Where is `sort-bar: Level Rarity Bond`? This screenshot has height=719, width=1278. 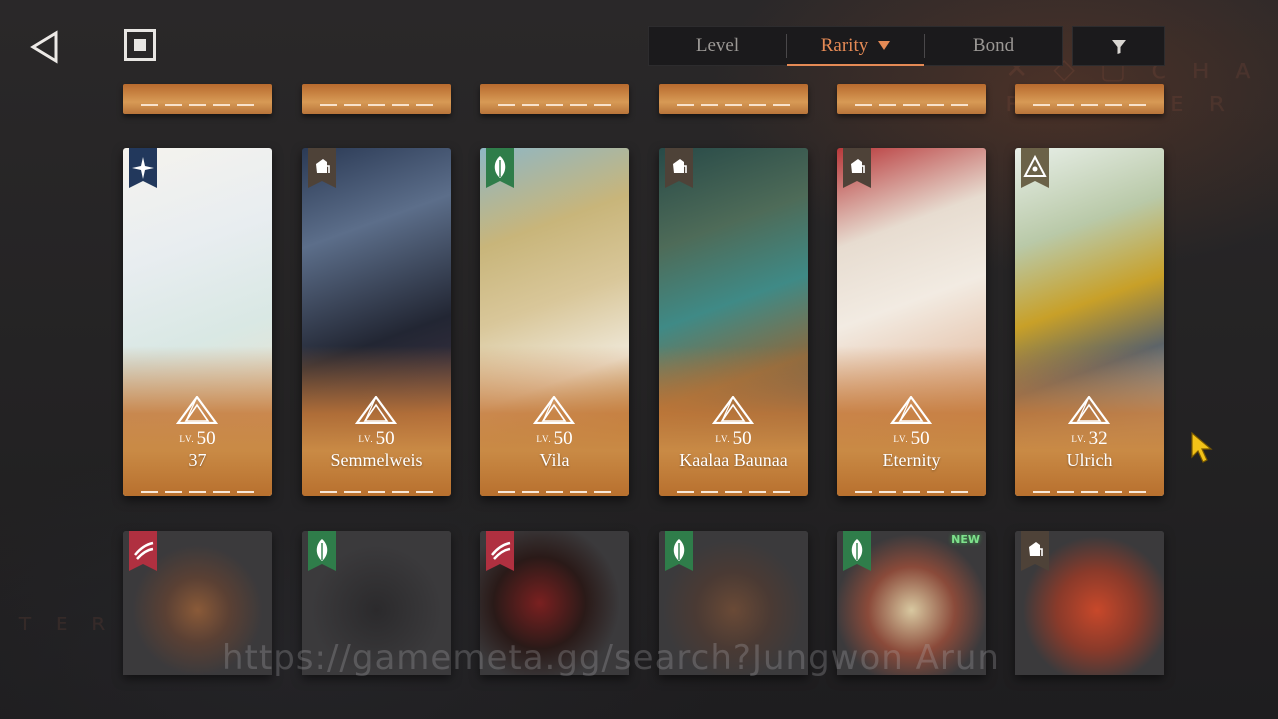 sort-bar: Level Rarity Bond is located at coordinates (855, 46).